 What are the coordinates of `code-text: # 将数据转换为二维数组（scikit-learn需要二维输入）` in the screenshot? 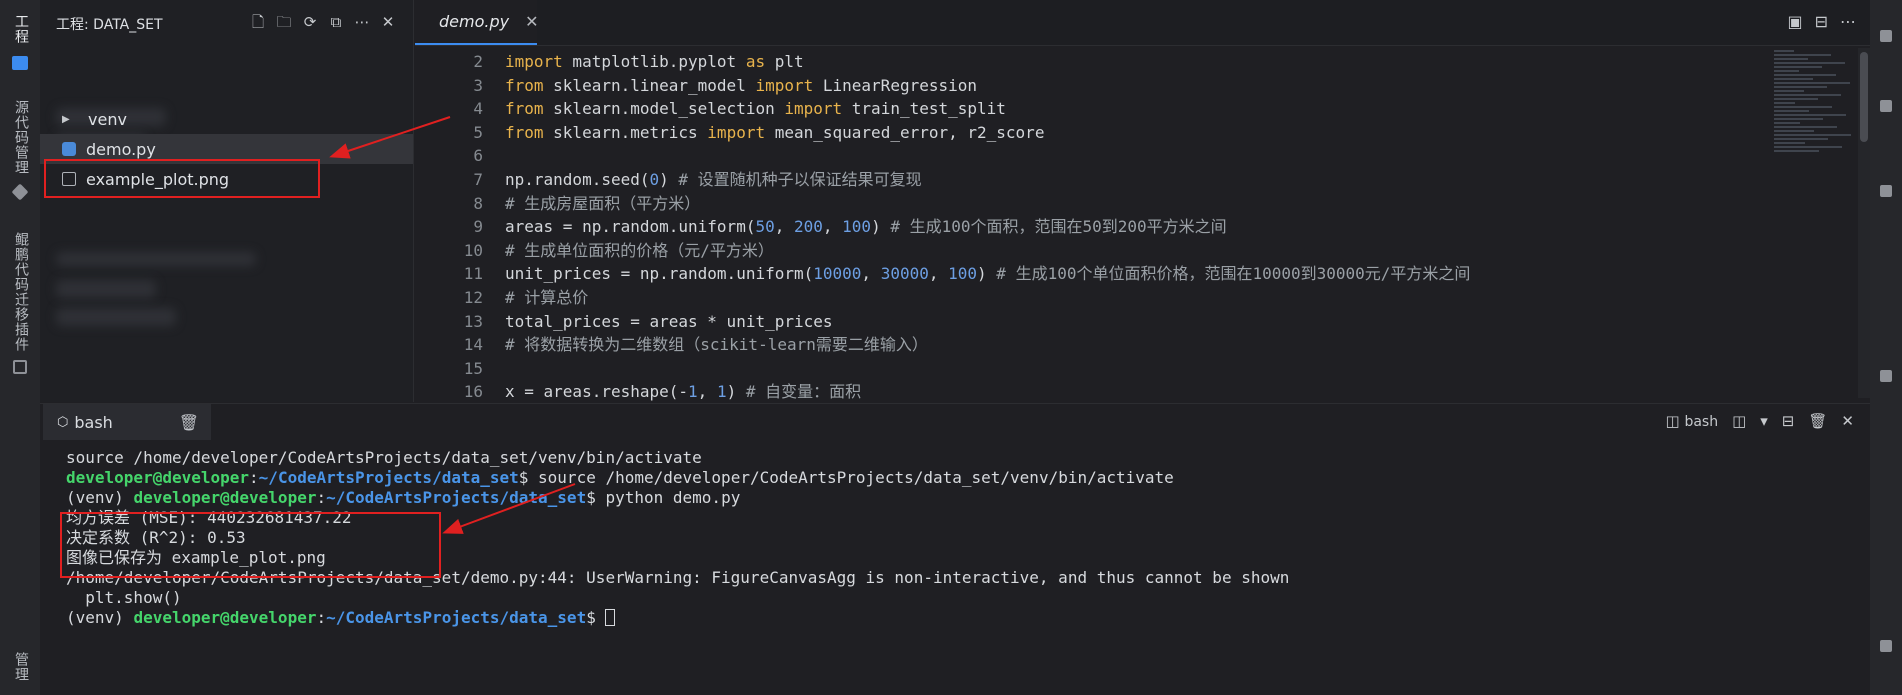 It's located at (716, 345).